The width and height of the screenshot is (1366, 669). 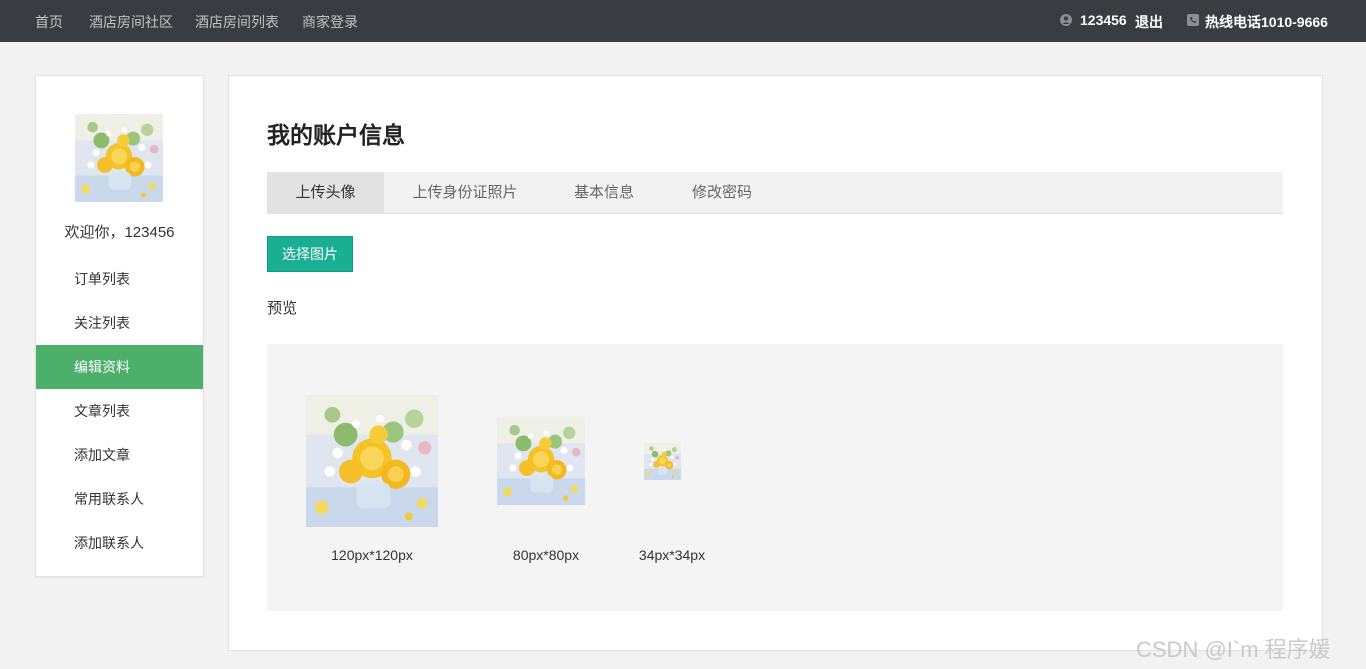 I want to click on sidebar-item-add-contact: 添加联系人, so click(x=119, y=543).